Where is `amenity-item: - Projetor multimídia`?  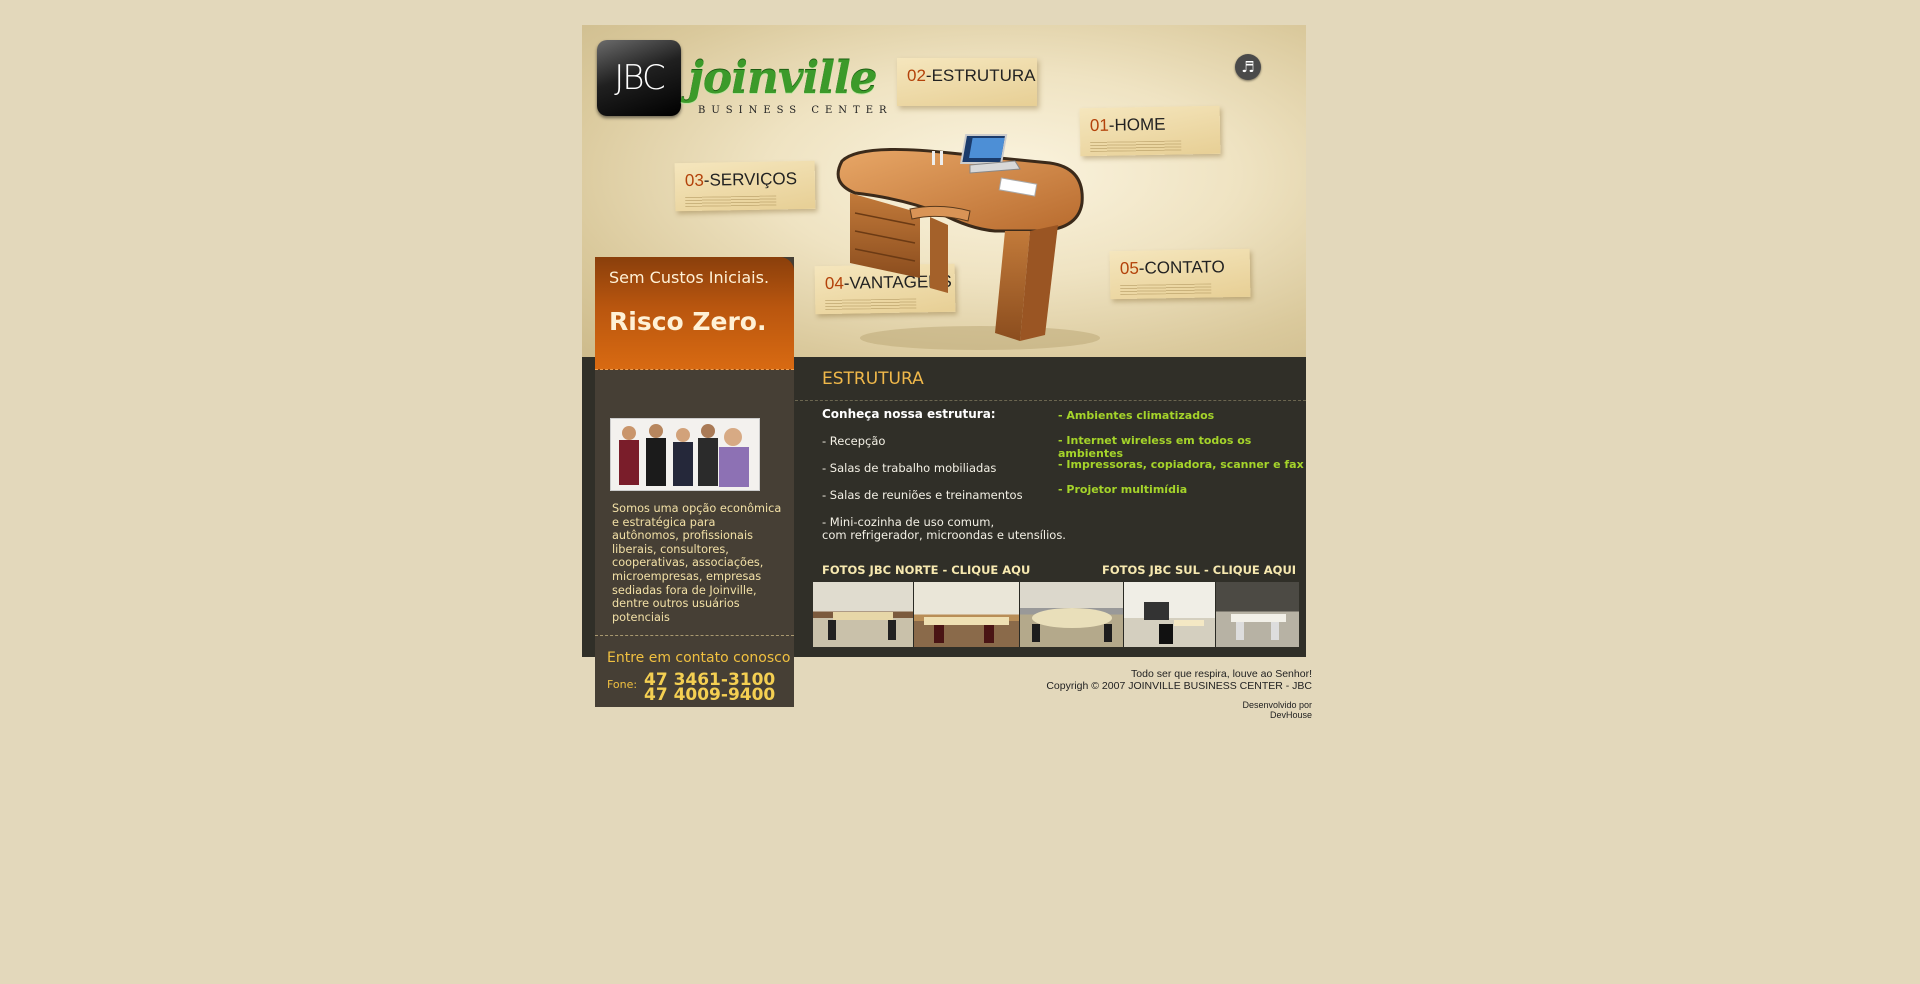
amenity-item: - Projetor multimídia is located at coordinates (1123, 489).